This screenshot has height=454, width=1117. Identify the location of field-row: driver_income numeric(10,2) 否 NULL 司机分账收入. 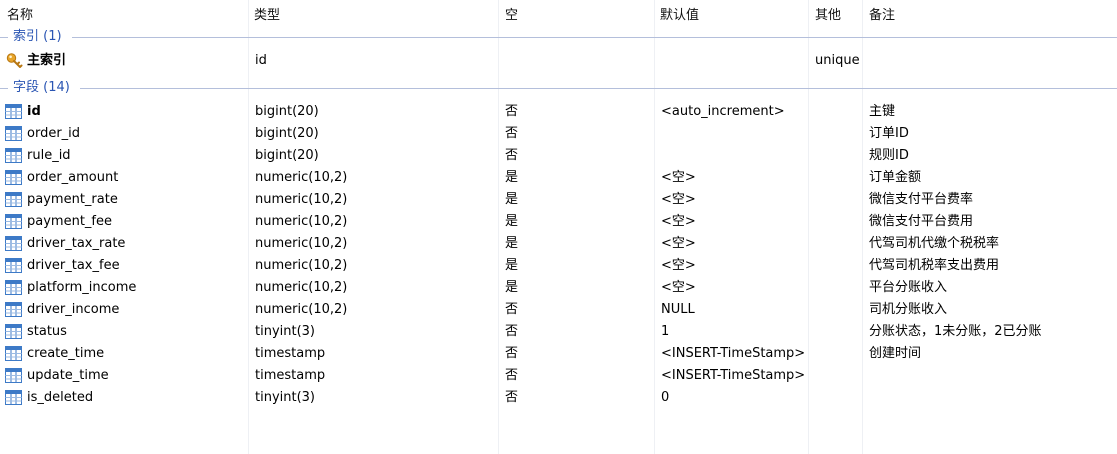
(558, 310).